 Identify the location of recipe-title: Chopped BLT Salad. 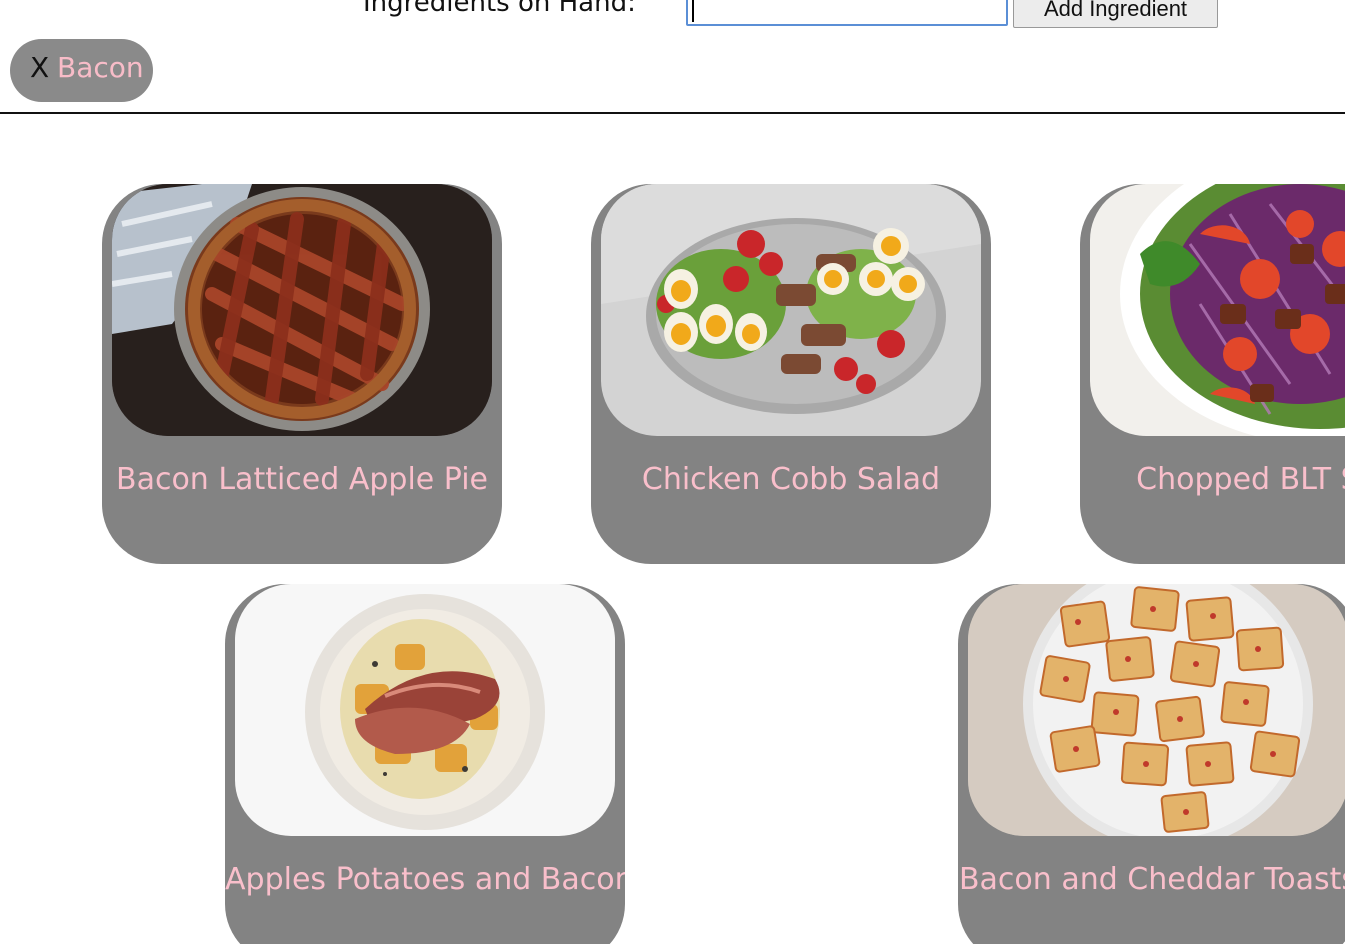
(1240, 479).